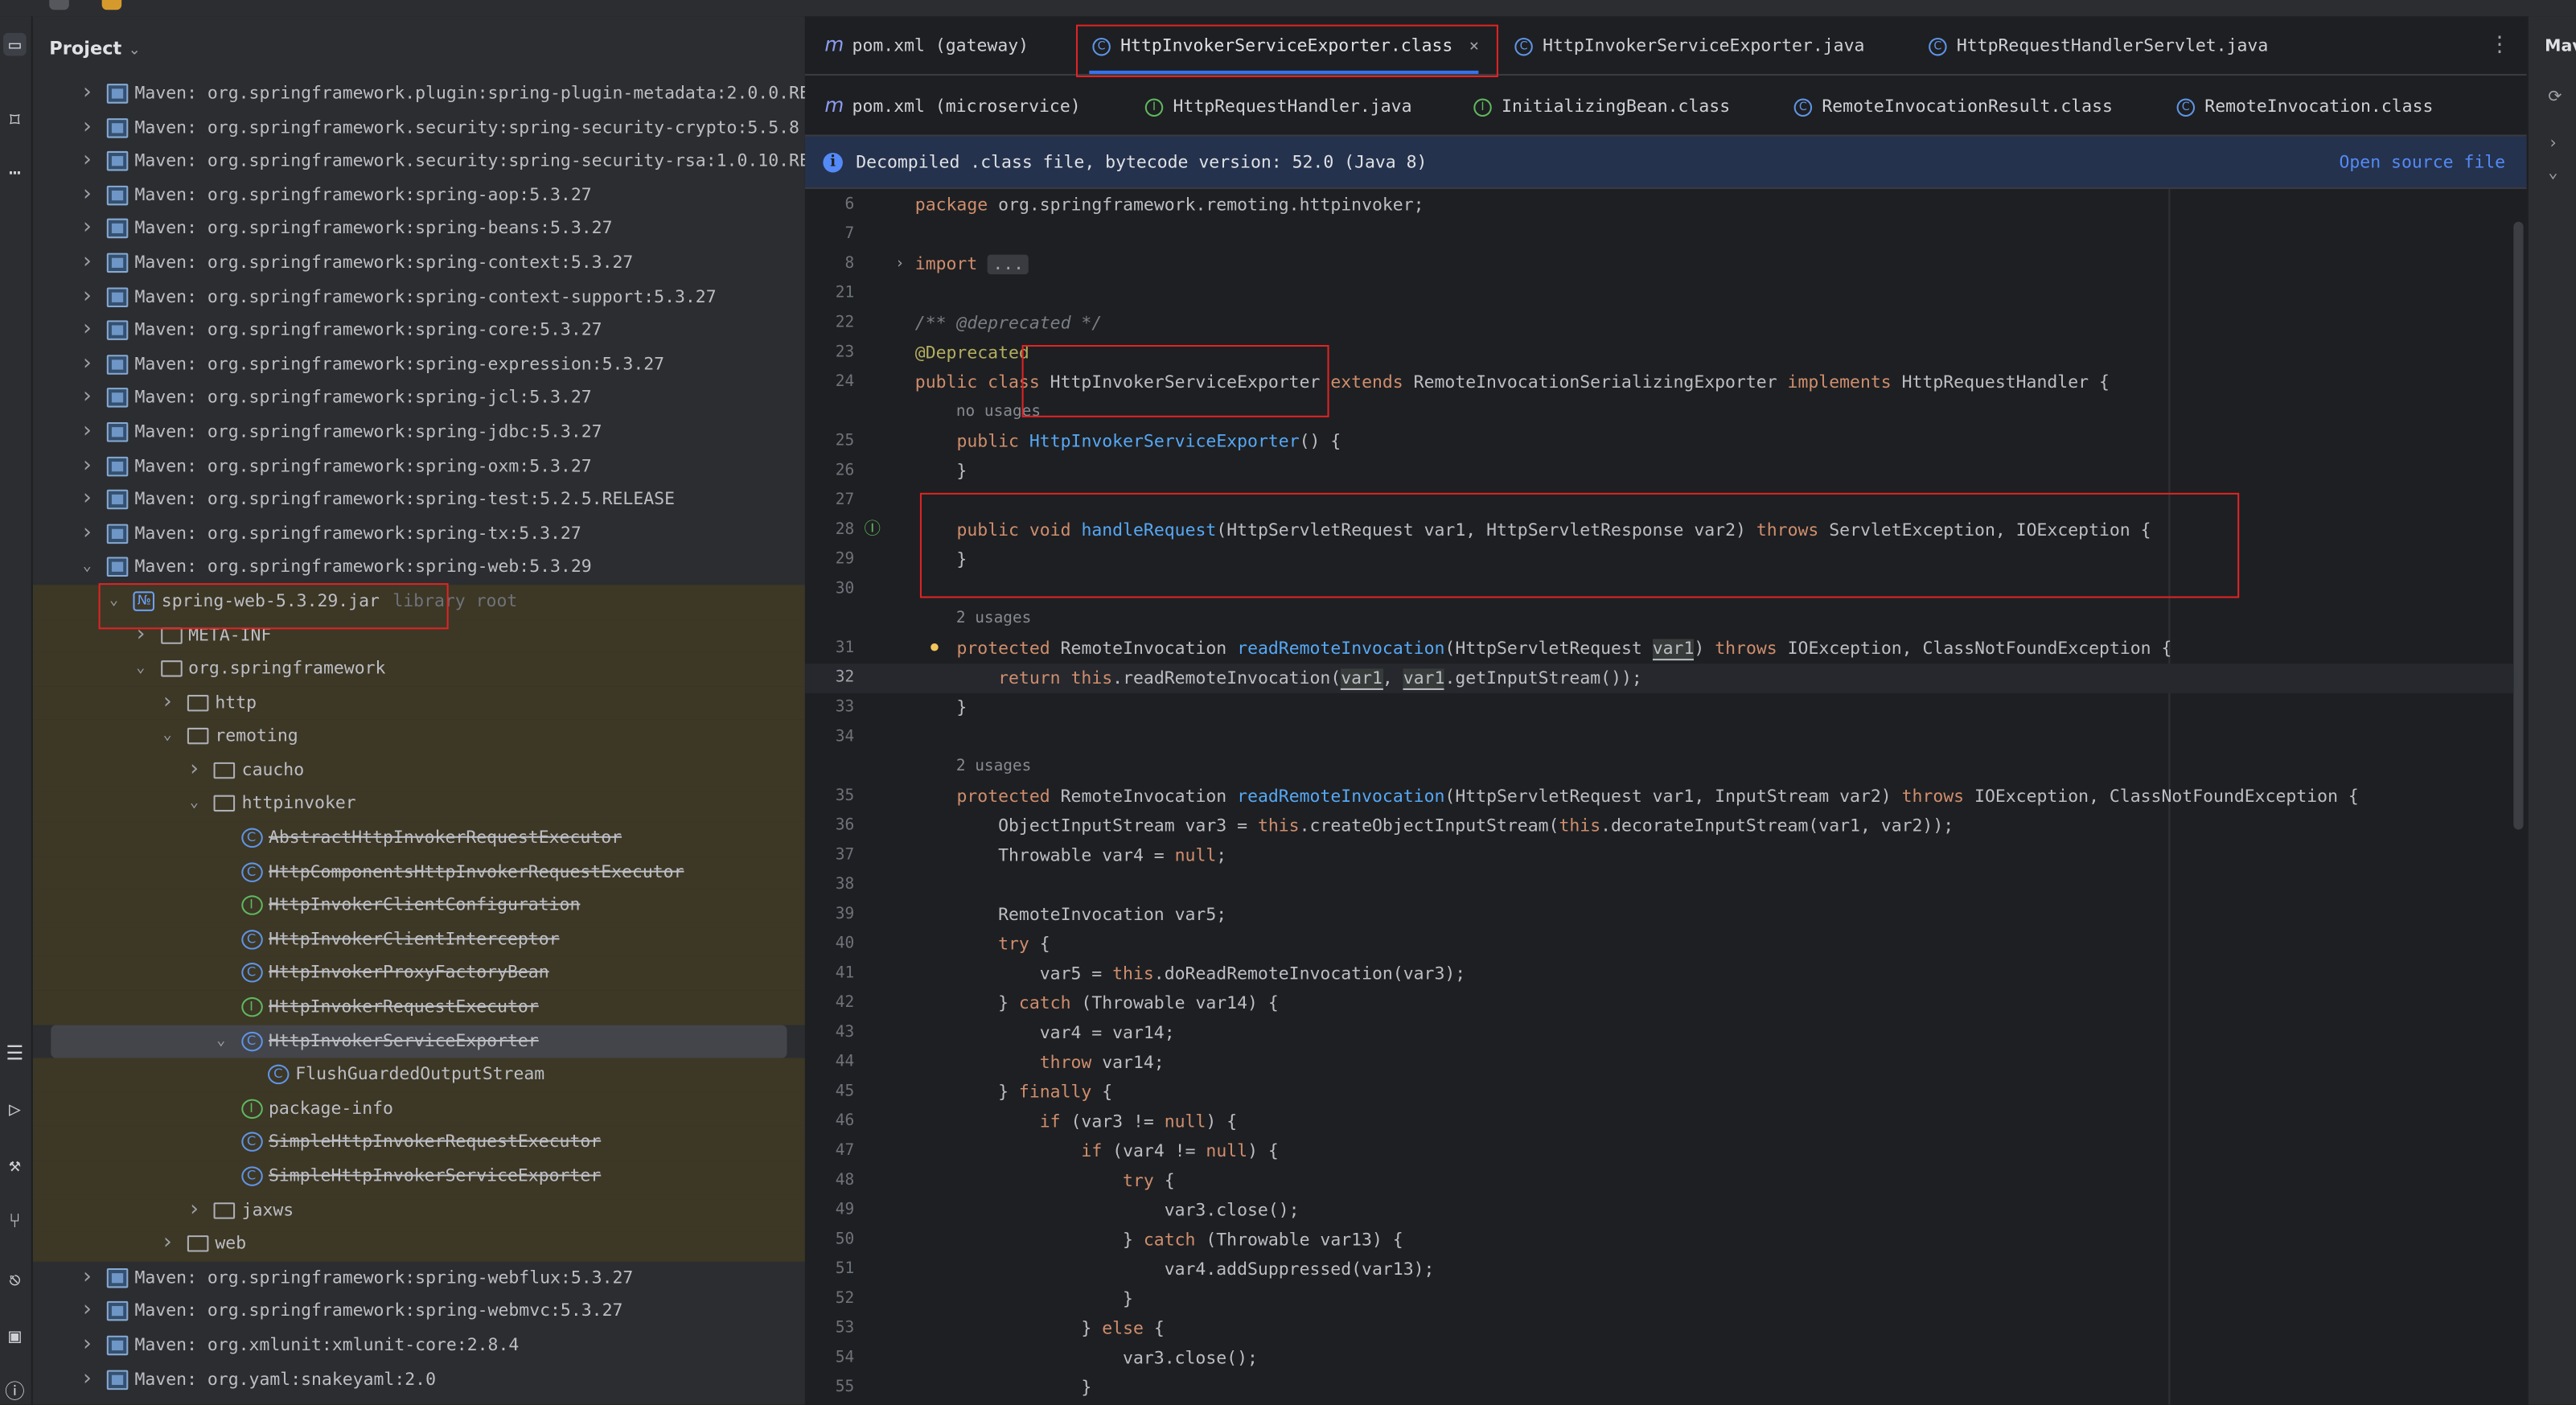  I want to click on code-line: 40 try {, so click(1659, 944).